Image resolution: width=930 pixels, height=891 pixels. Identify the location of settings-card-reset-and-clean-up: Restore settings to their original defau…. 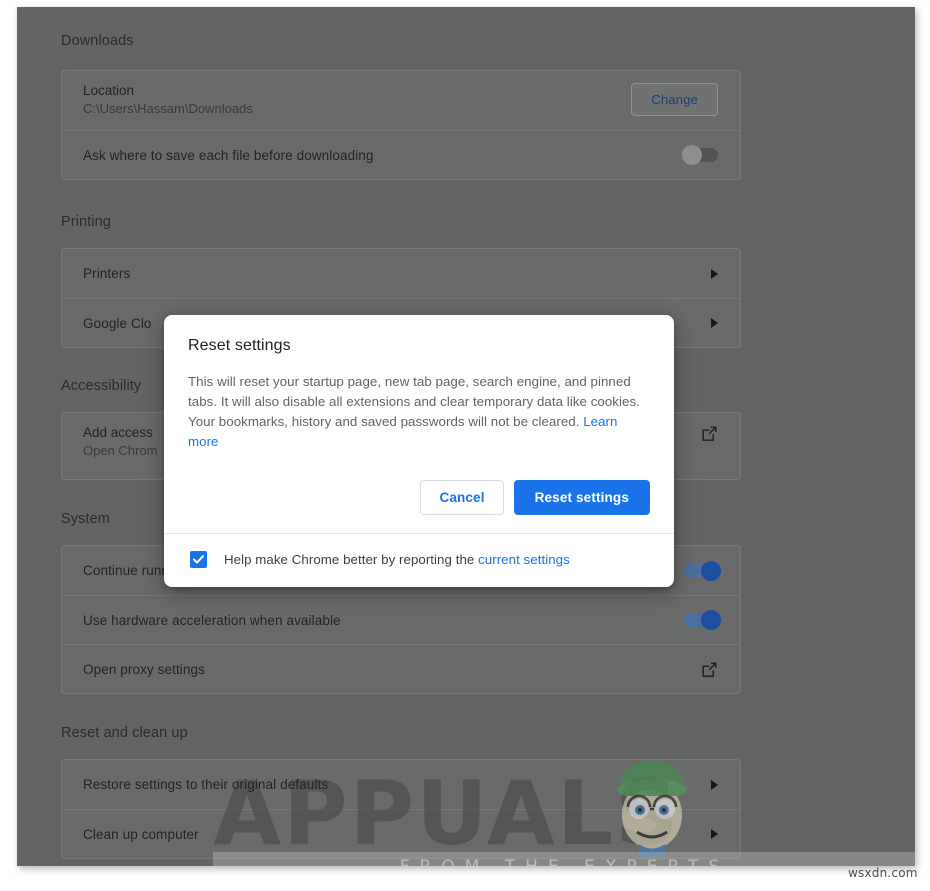
(401, 809).